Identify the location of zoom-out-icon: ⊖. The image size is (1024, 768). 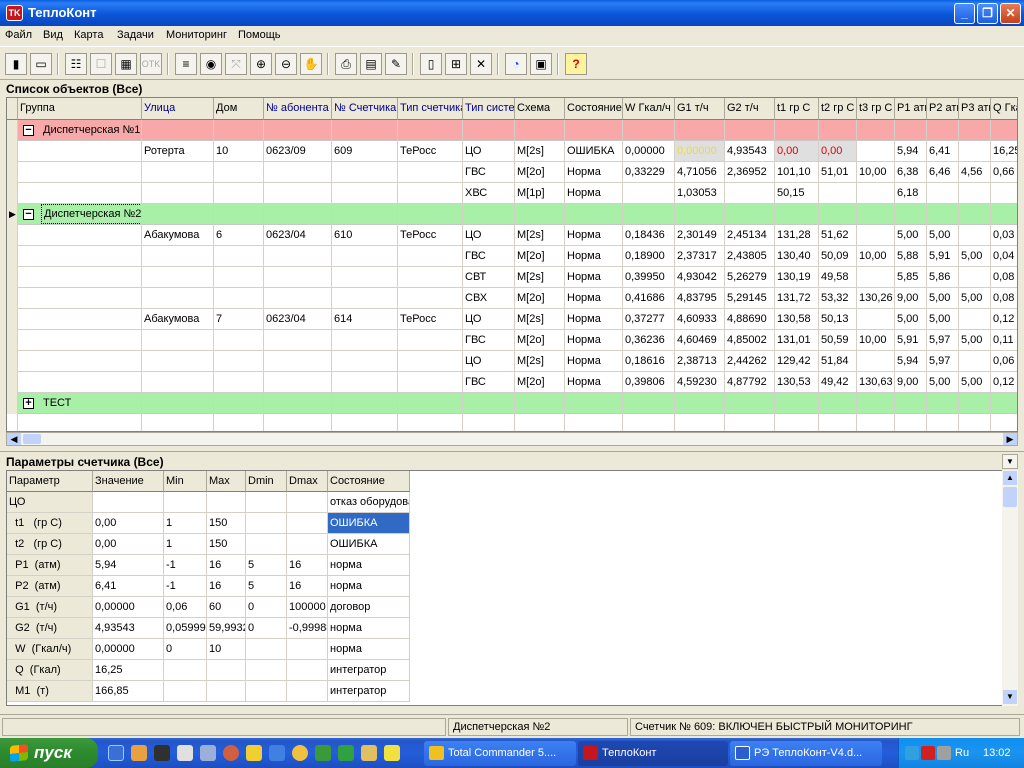
(286, 64).